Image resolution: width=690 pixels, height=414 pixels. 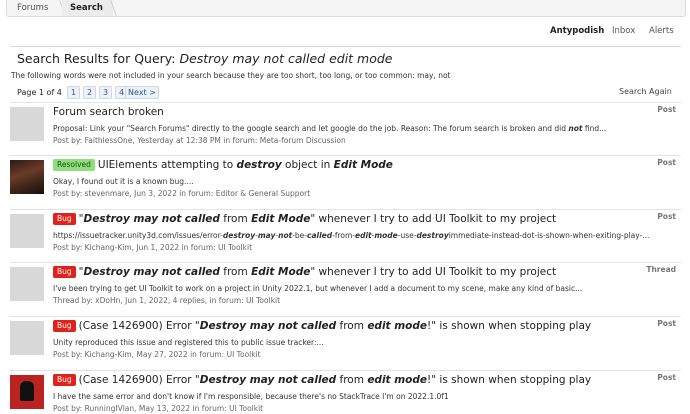 What do you see at coordinates (623, 31) in the screenshot?
I see `inbox-link: Inbox` at bounding box center [623, 31].